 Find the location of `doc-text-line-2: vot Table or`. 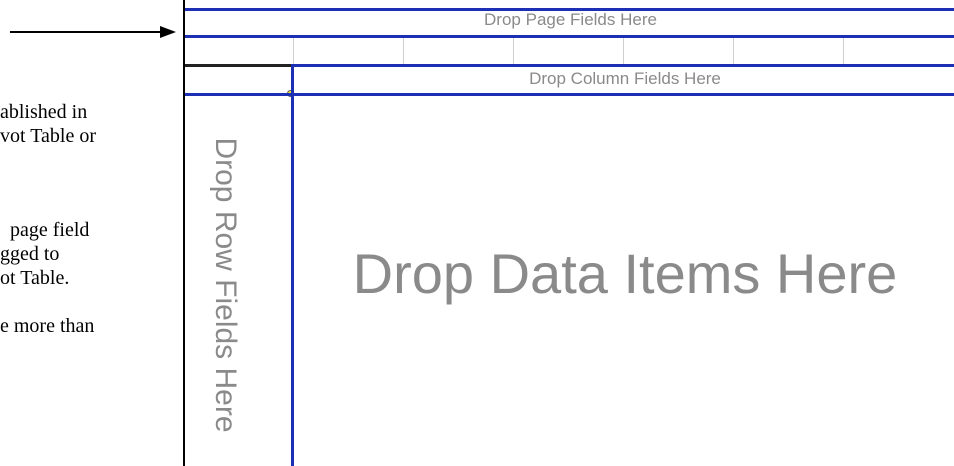

doc-text-line-2: vot Table or is located at coordinates (48, 136).